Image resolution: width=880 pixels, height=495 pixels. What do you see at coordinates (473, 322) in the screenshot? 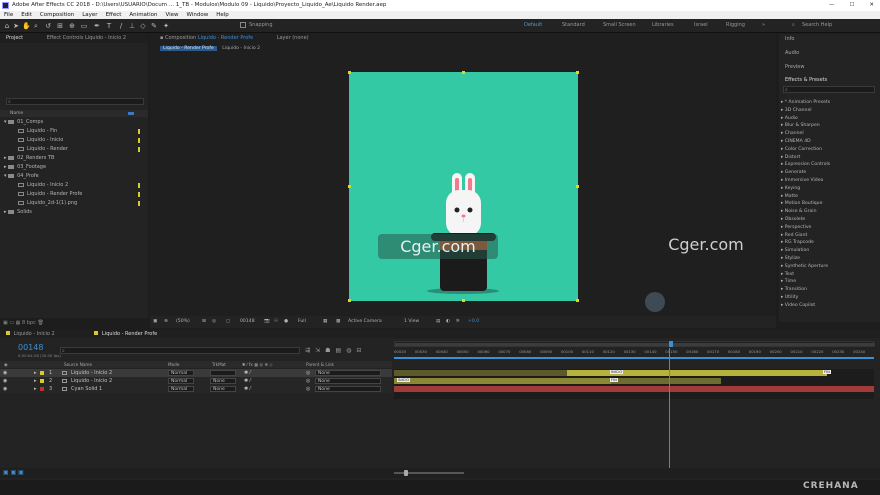
I see `exposure-value: +0.0` at bounding box center [473, 322].